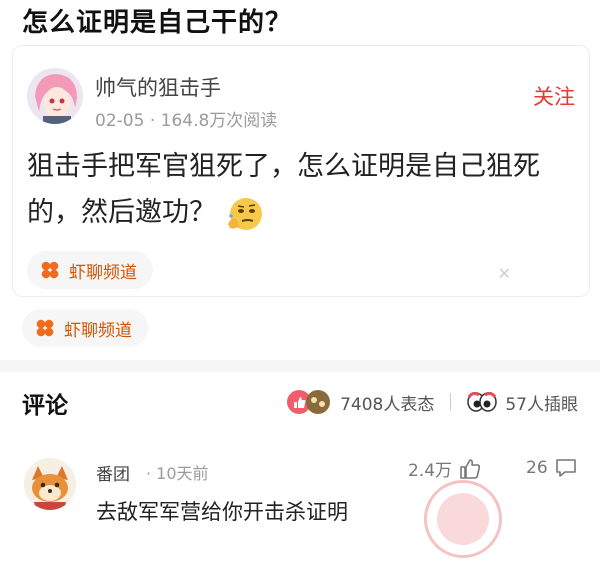 The image size is (600, 568). Describe the element at coordinates (387, 404) in the screenshot. I see `reactions-count: 7408人表态` at that location.